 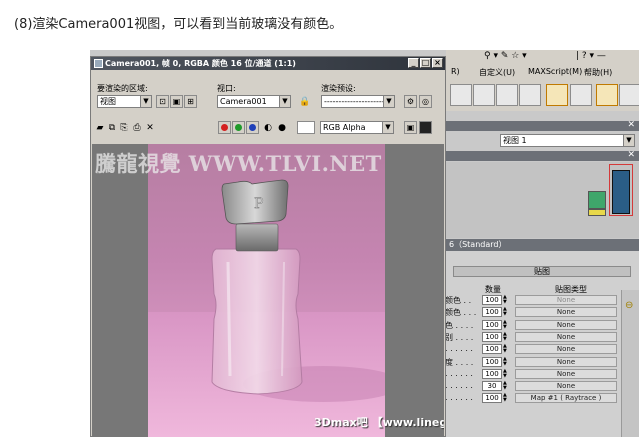 What do you see at coordinates (459, 337) in the screenshot?
I see `map-row-label: 别 . . . .` at bounding box center [459, 337].